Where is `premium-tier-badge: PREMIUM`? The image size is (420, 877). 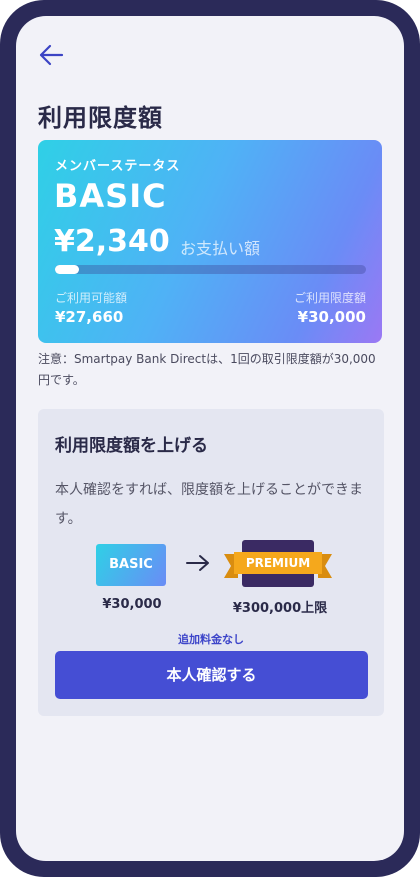 premium-tier-badge: PREMIUM is located at coordinates (278, 565).